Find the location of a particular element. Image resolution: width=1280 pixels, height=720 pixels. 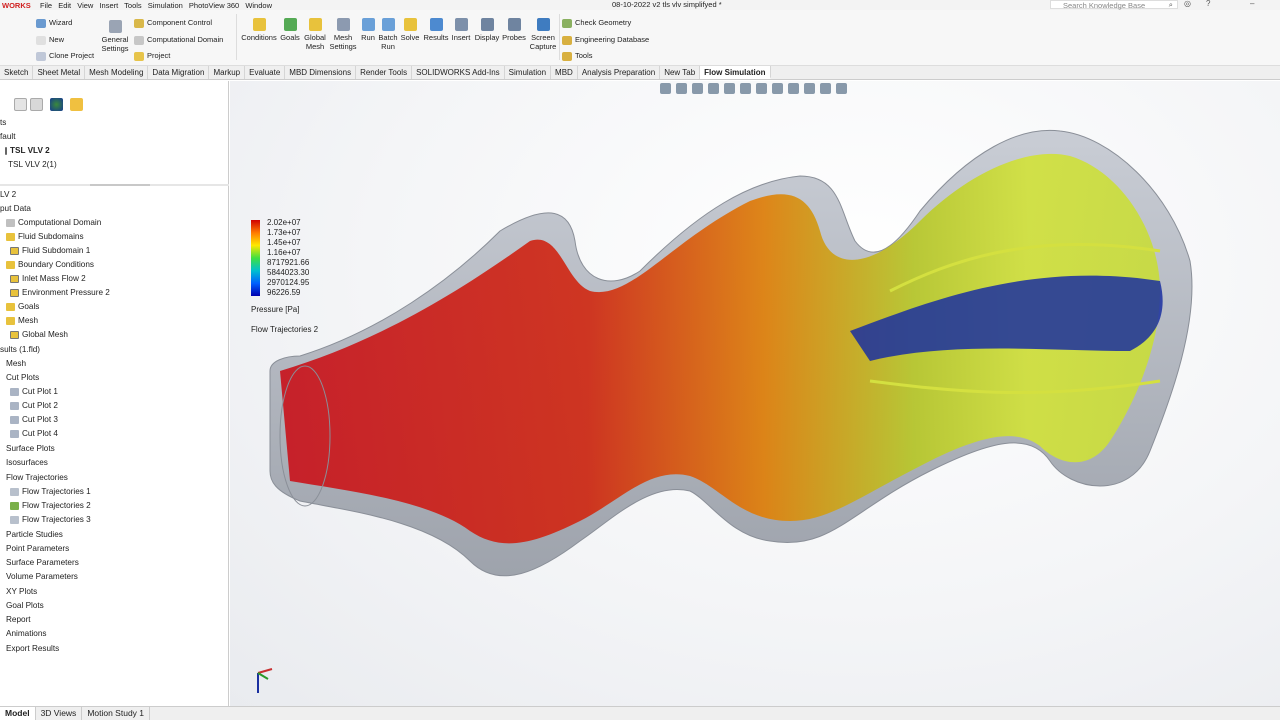

tree-fluid-subdomain-1: Fluid Subdomain 1 is located at coordinates (50, 251).